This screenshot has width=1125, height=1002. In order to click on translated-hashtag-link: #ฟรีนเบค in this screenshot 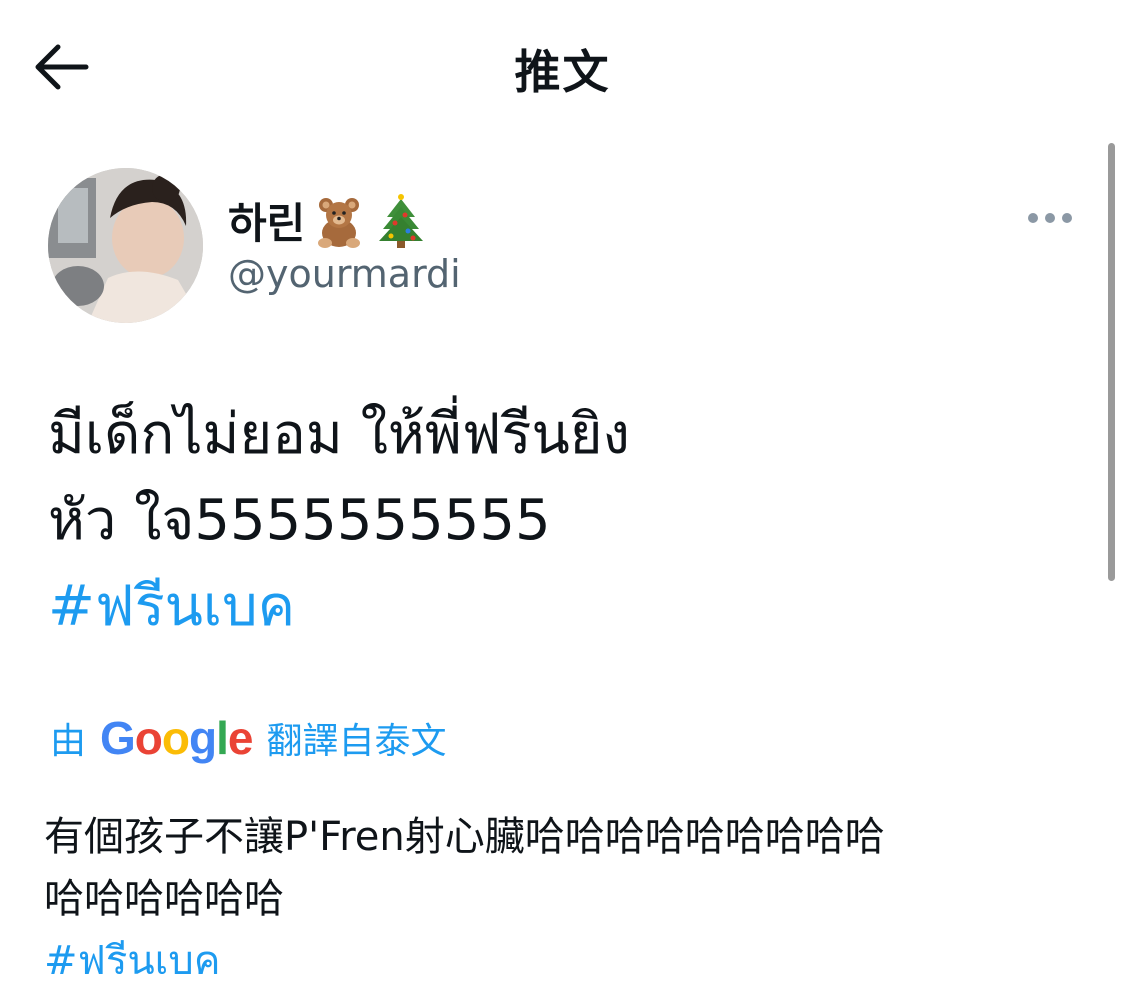, I will do `click(559, 961)`.